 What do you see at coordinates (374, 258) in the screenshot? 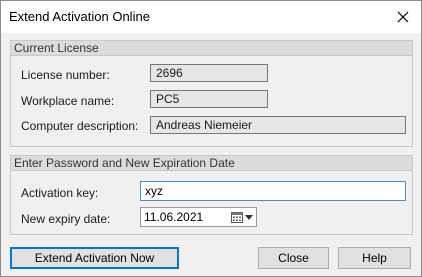
I see `help-button: Help` at bounding box center [374, 258].